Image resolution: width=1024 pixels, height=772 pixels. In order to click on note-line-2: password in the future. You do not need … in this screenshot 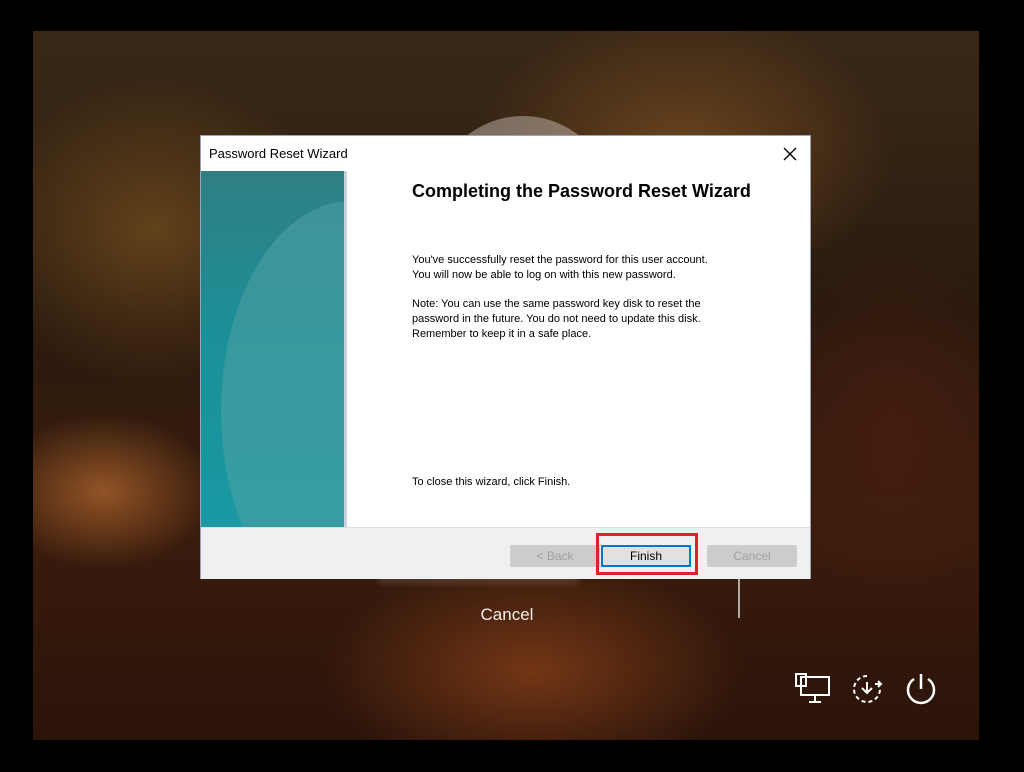, I will do `click(556, 319)`.